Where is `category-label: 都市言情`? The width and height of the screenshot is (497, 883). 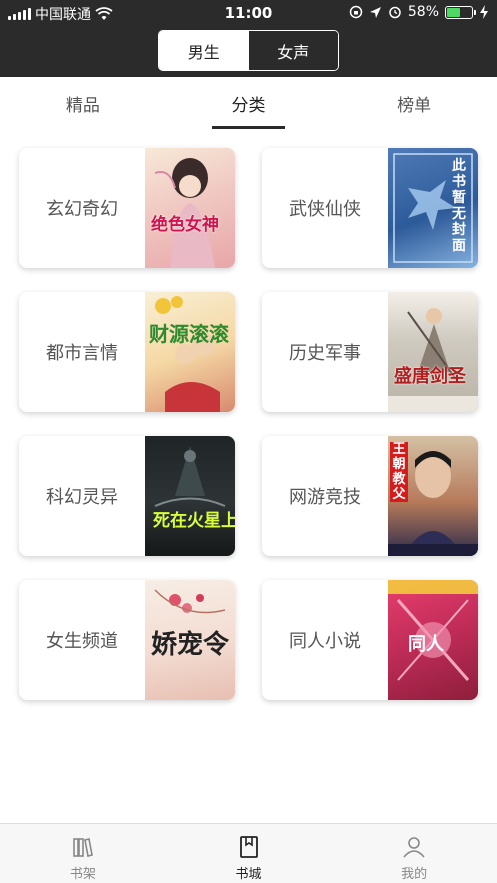
category-label: 都市言情 is located at coordinates (82, 353).